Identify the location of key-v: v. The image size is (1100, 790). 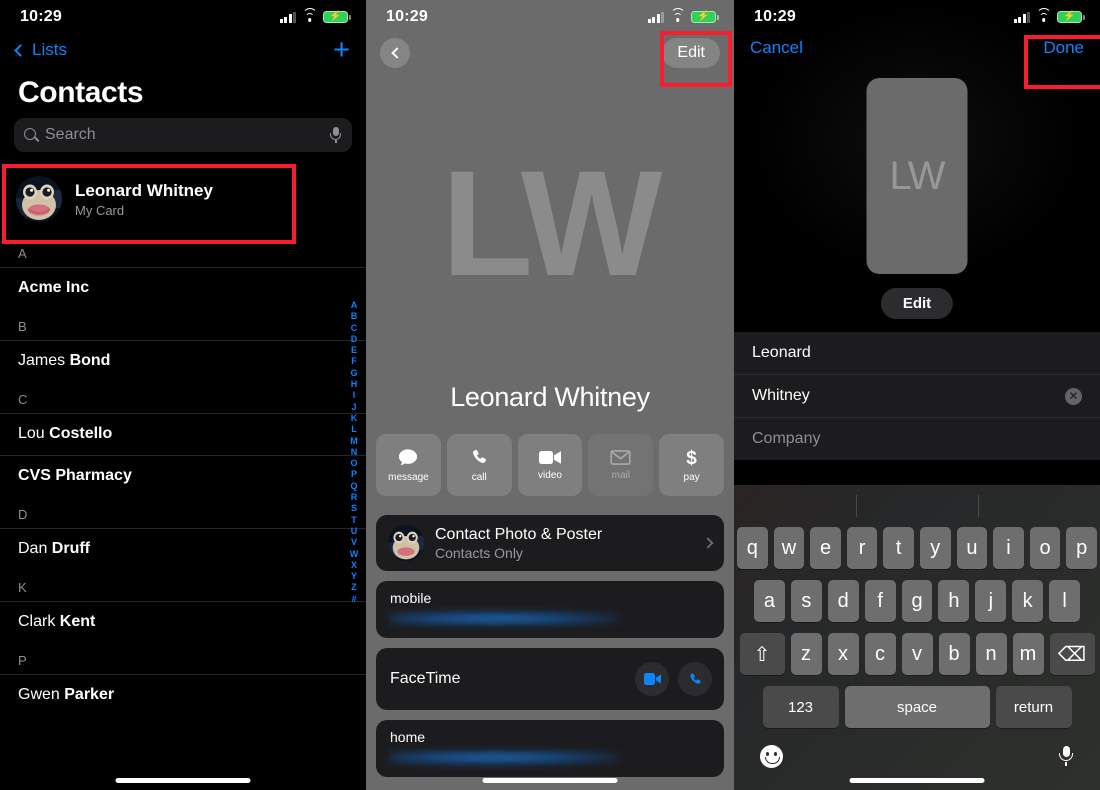
(917, 654).